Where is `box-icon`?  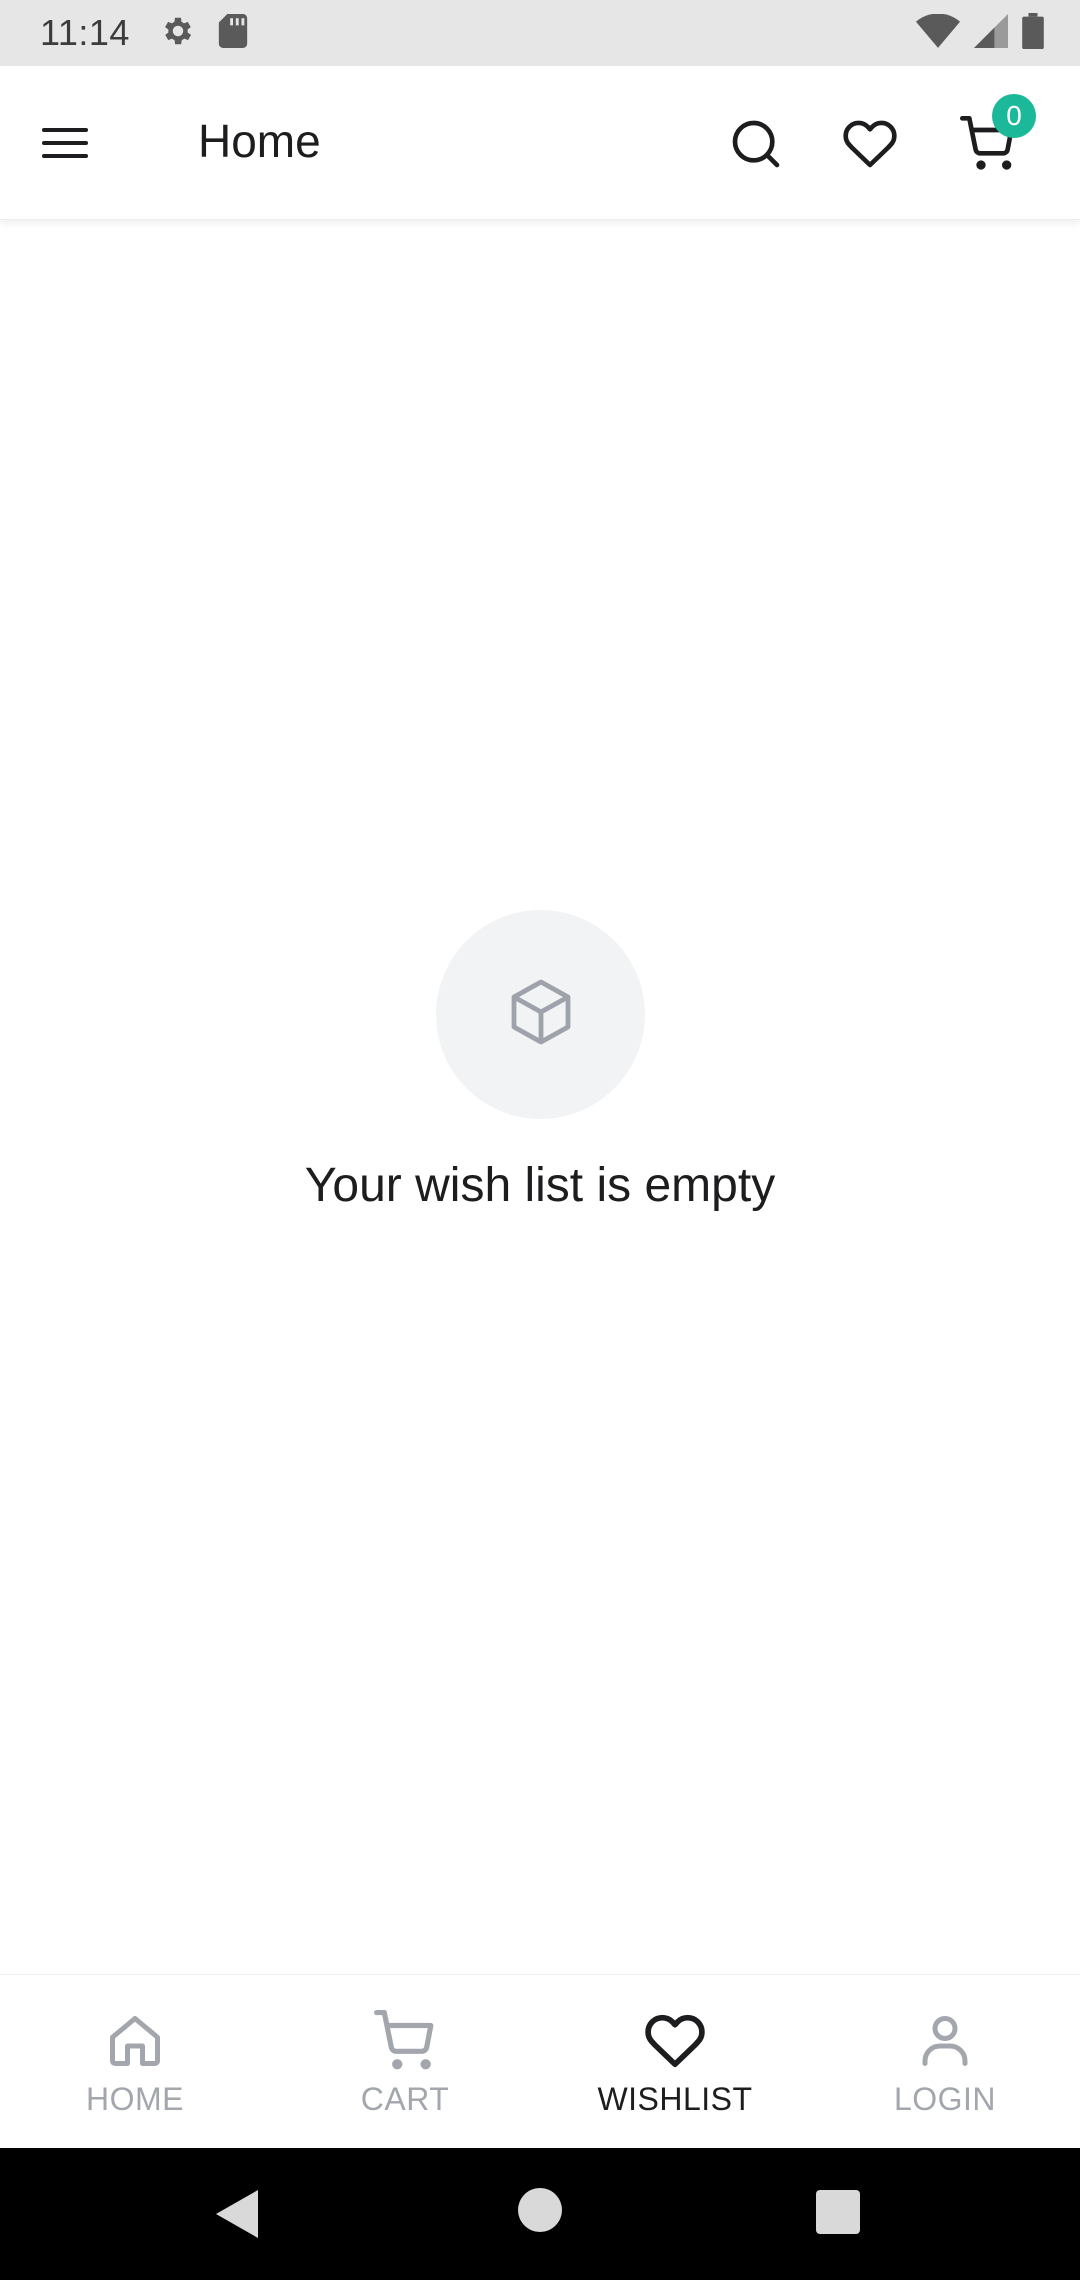
box-icon is located at coordinates (541, 1014).